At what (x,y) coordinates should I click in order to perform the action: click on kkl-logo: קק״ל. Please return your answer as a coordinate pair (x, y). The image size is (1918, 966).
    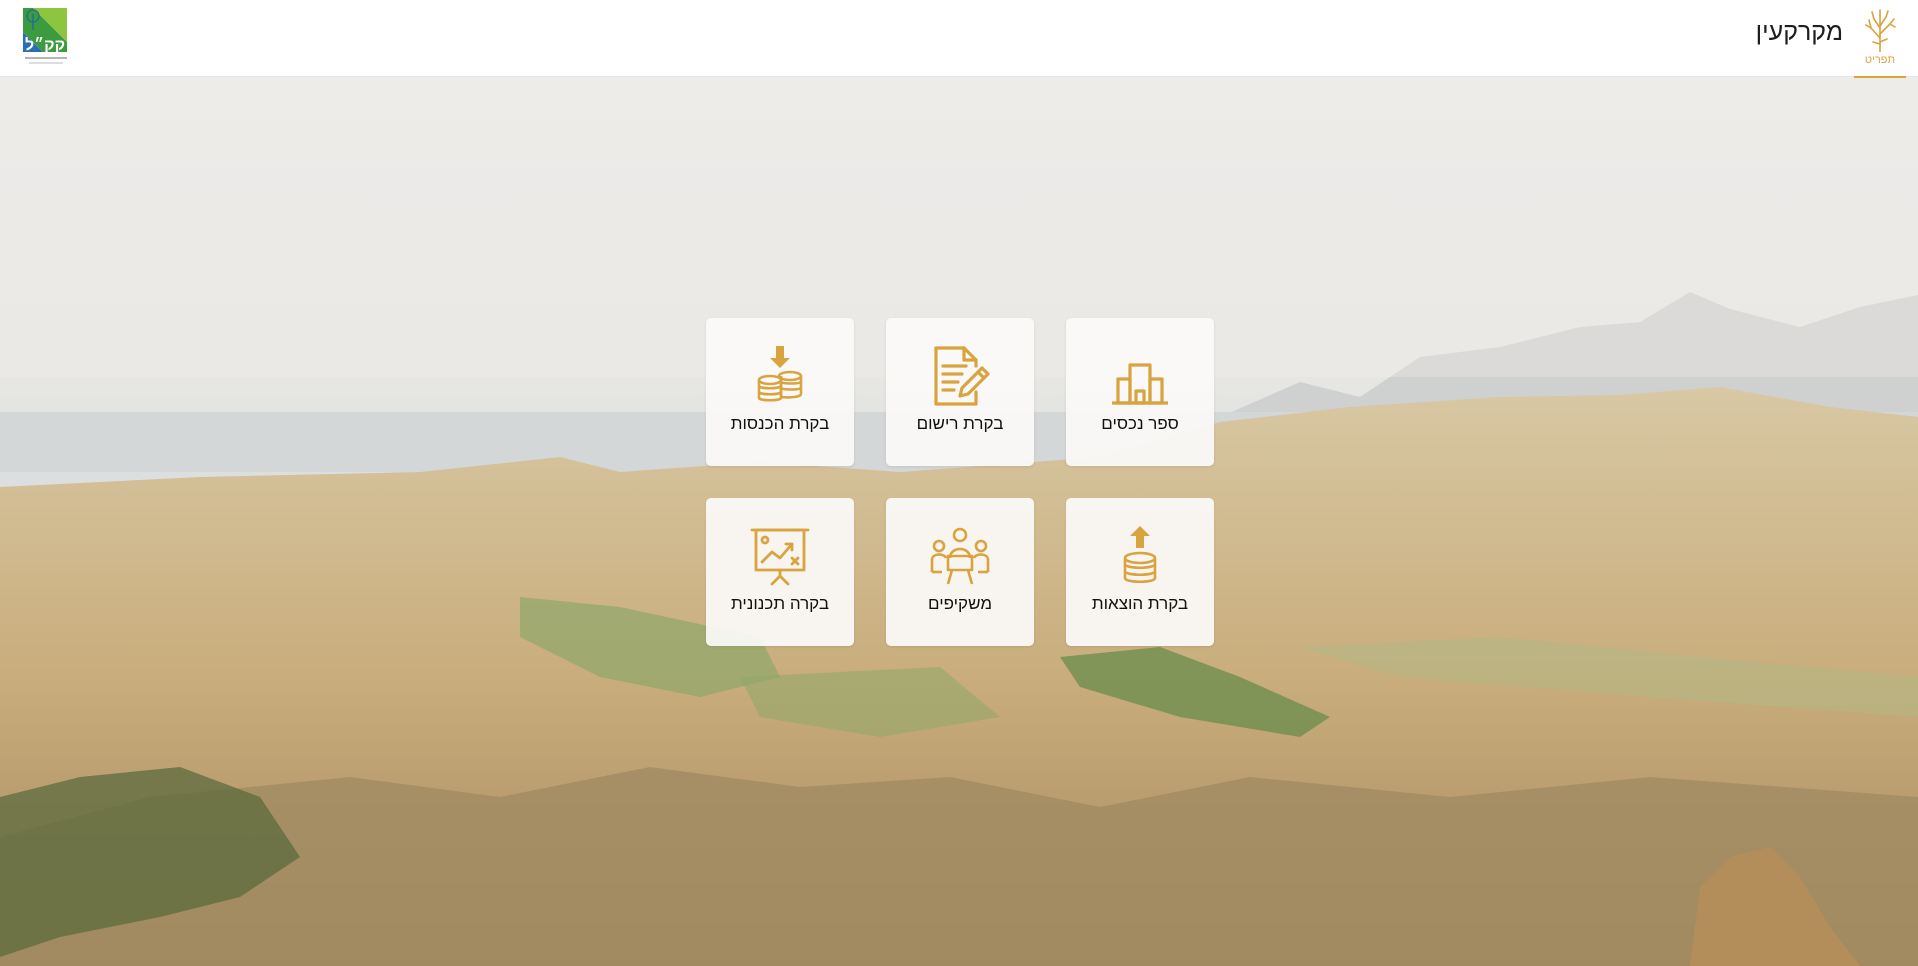
    Looking at the image, I should click on (46, 36).